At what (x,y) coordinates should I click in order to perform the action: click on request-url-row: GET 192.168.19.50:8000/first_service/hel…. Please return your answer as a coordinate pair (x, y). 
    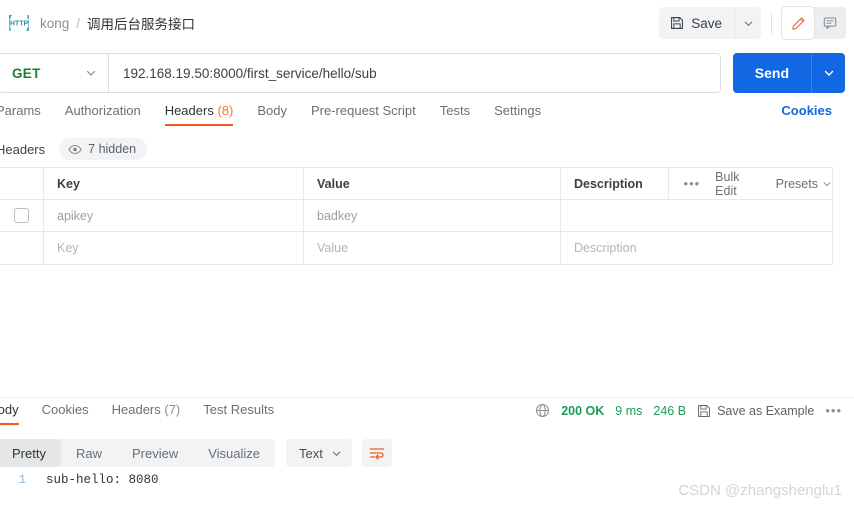
    Looking at the image, I should click on (427, 73).